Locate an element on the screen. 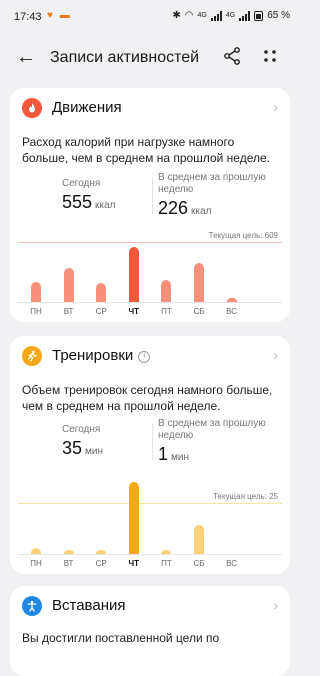 This screenshot has width=320, height=676. status-right: ✱ ◠ 4G 4G 65 % is located at coordinates (231, 15).